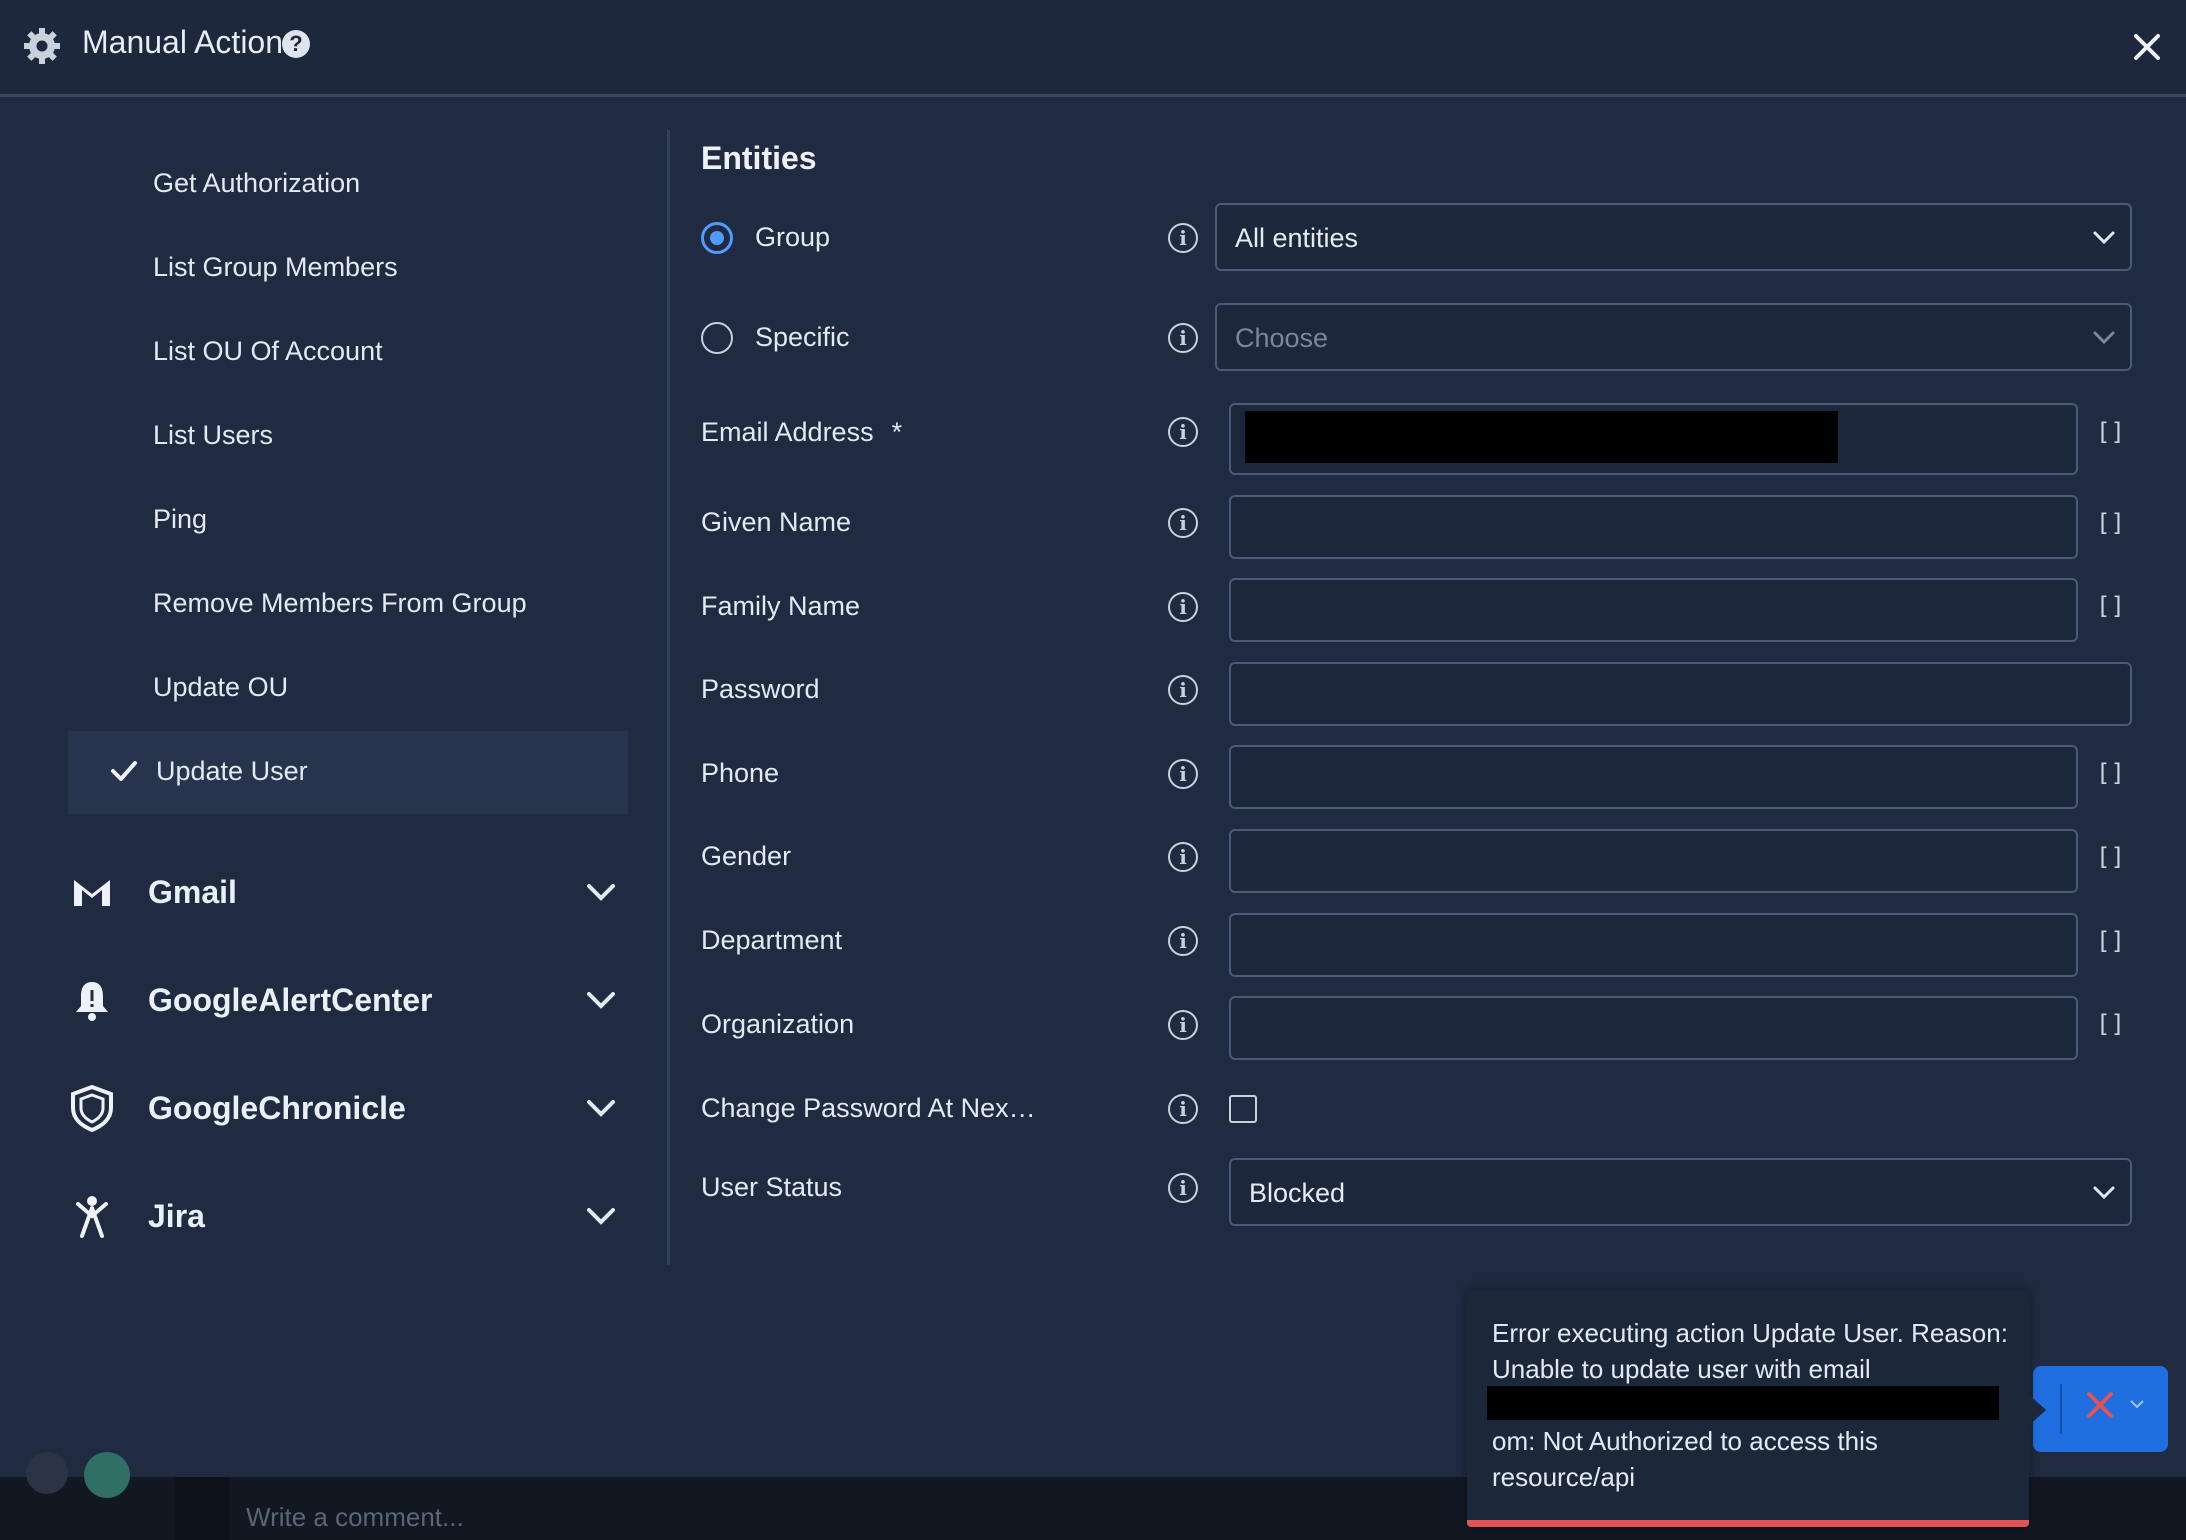 Image resolution: width=2186 pixels, height=1540 pixels. I want to click on integration-label: GoogleChronicle, so click(277, 1108).